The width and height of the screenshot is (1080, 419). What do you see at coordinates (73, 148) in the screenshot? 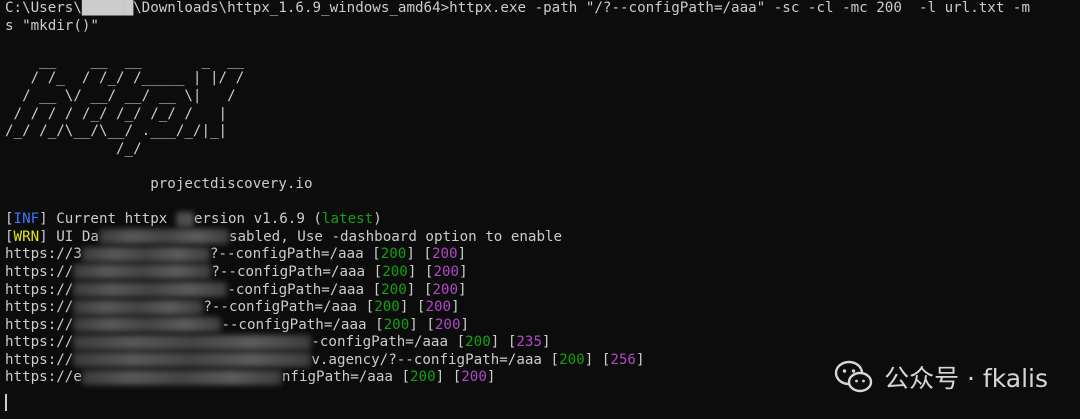
I see `banner-line: /_/` at bounding box center [73, 148].